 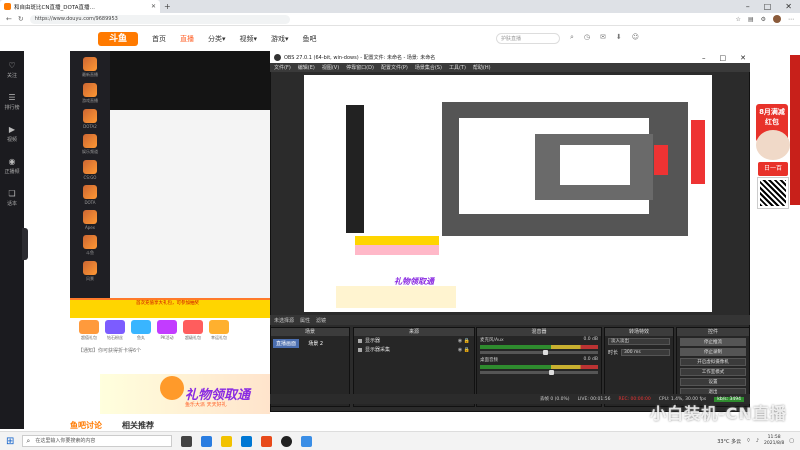 What do you see at coordinates (206, 405) in the screenshot?
I see `banner-subtitle: 鱼乐大派 天天好礼` at bounding box center [206, 405].